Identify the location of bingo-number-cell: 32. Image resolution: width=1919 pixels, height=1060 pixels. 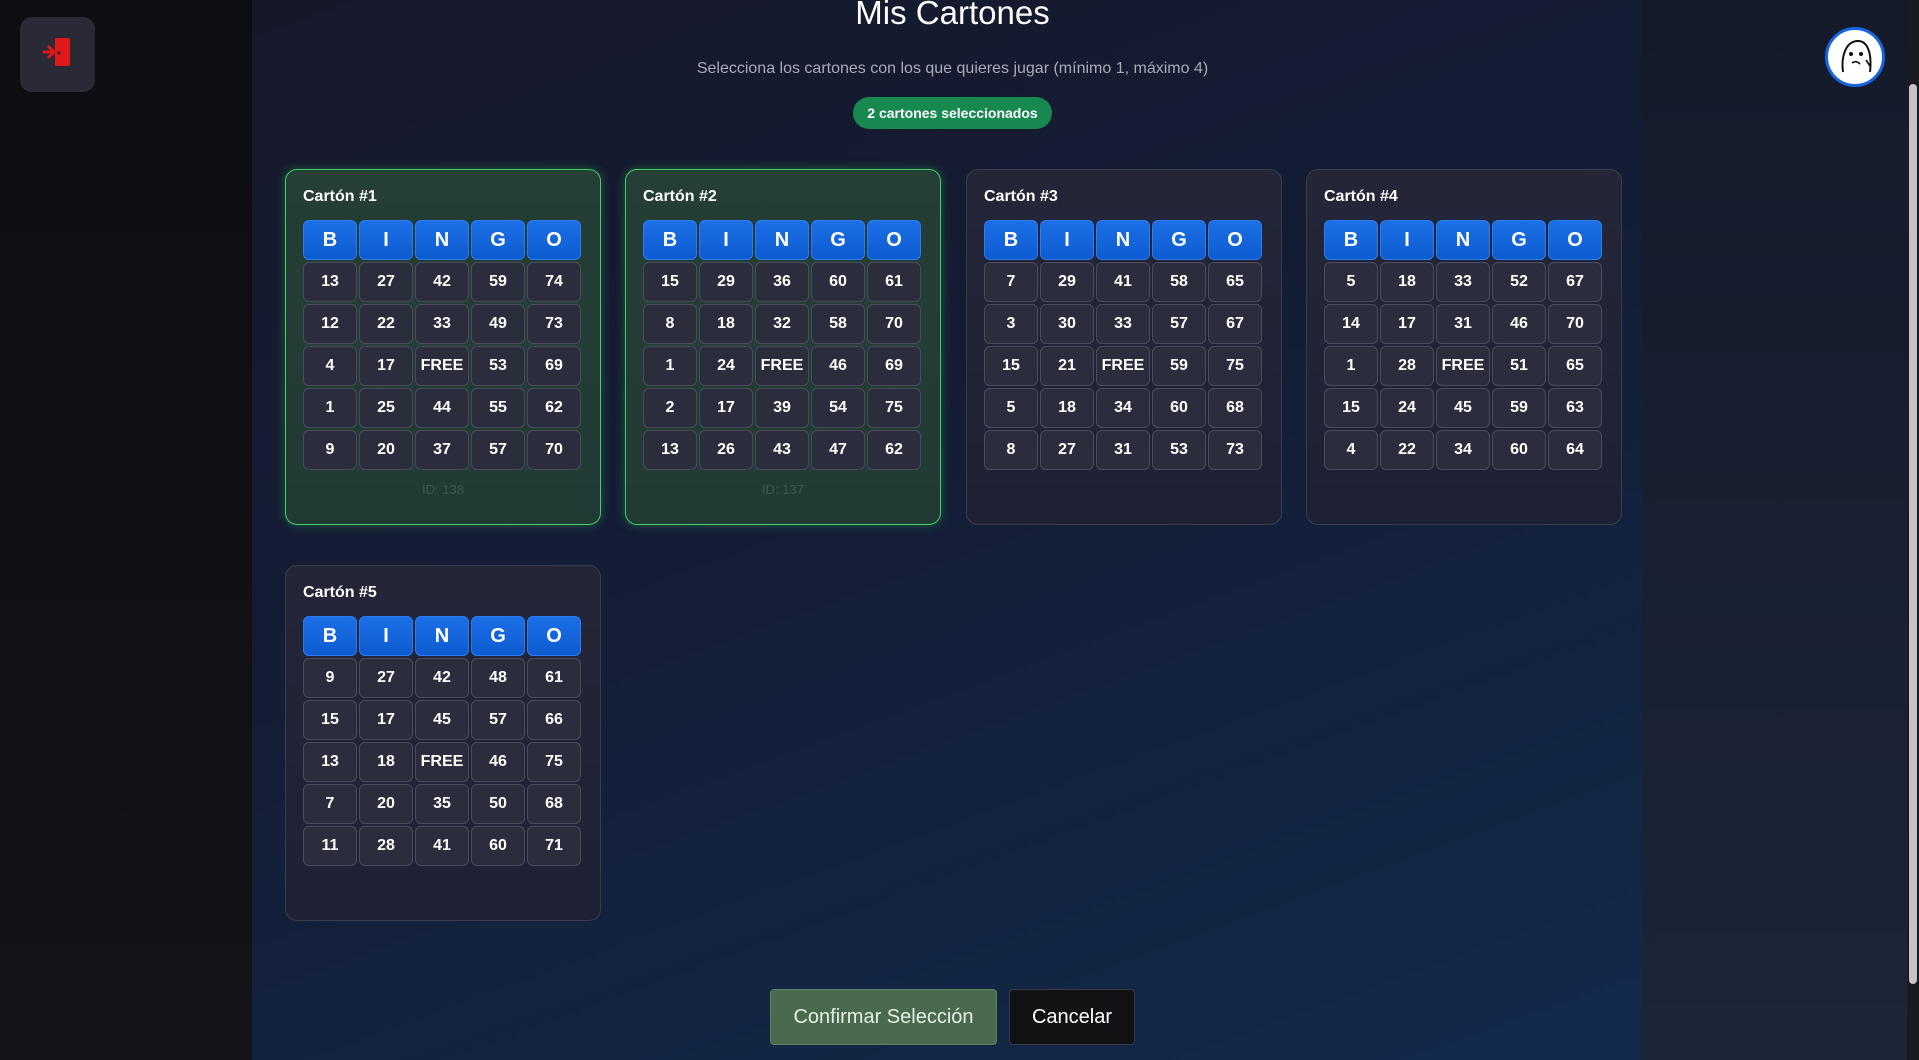
(782, 324).